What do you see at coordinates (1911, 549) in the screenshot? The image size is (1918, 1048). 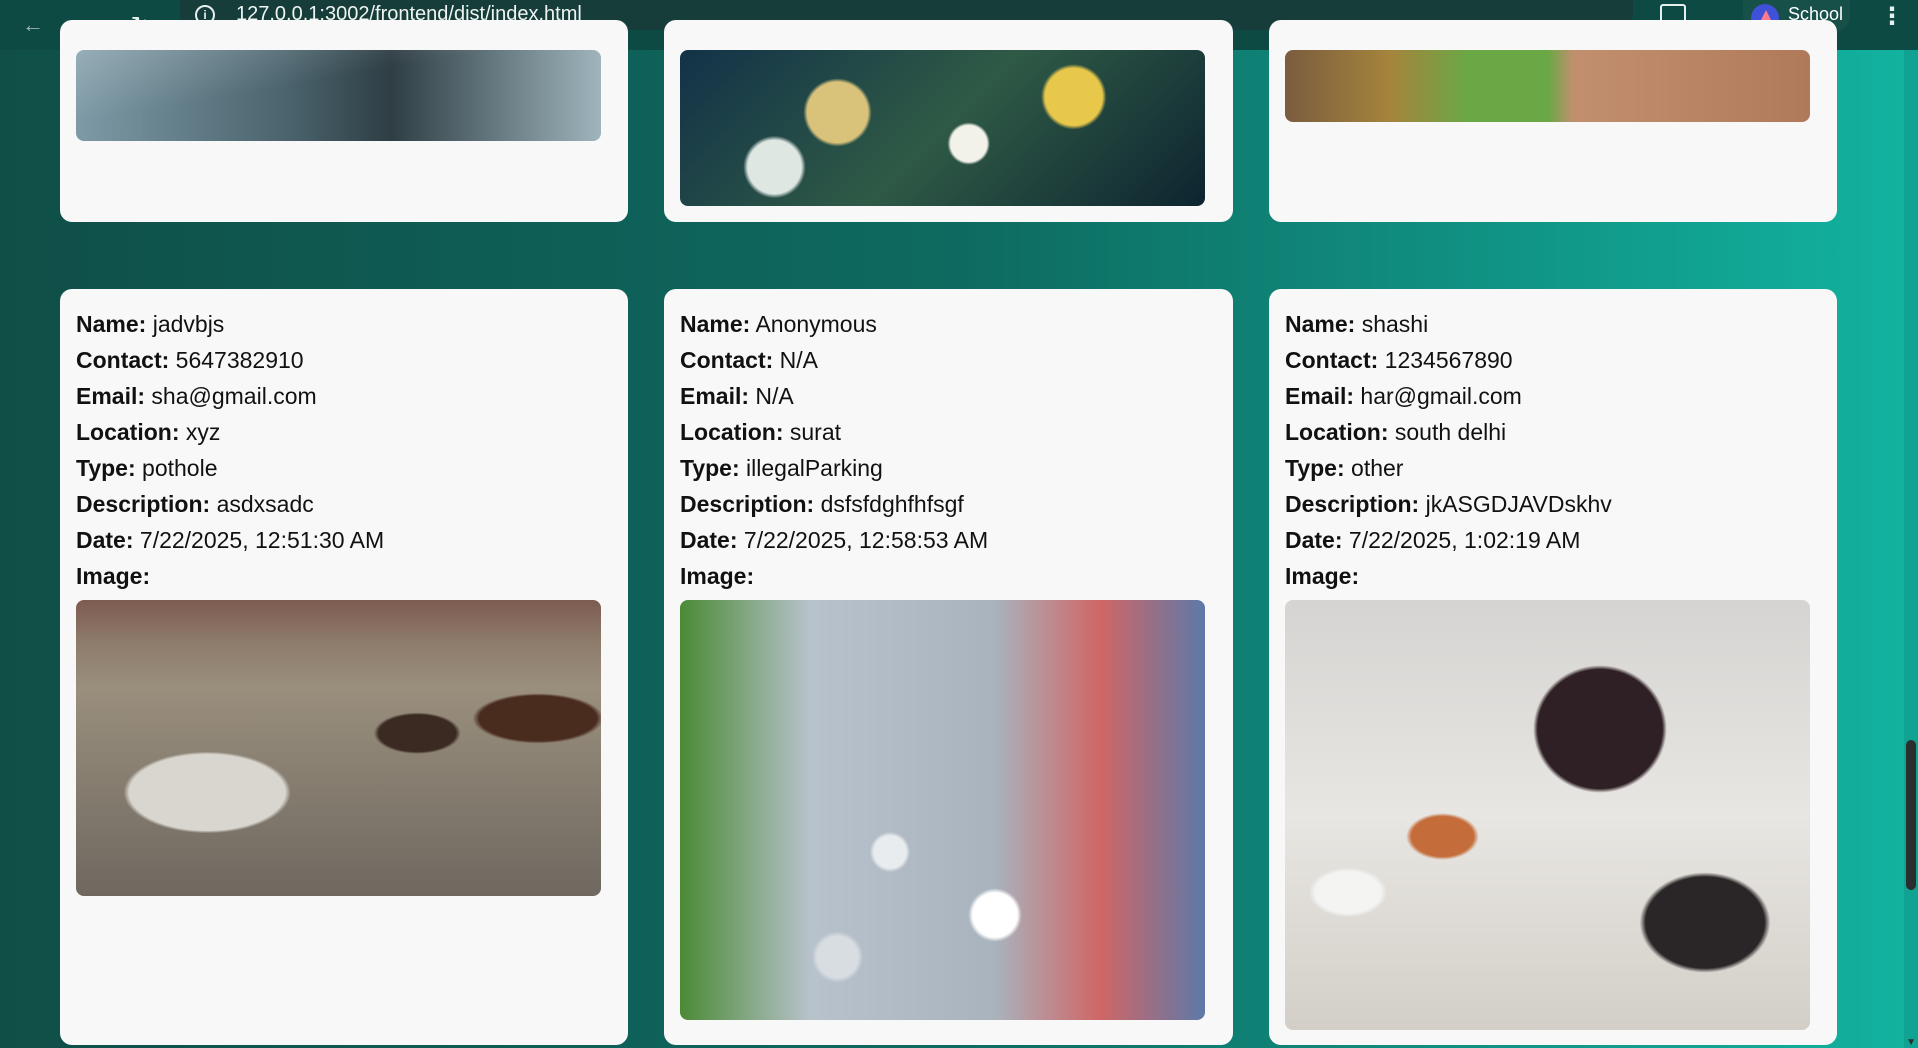 I see `scrollbar: ▼` at bounding box center [1911, 549].